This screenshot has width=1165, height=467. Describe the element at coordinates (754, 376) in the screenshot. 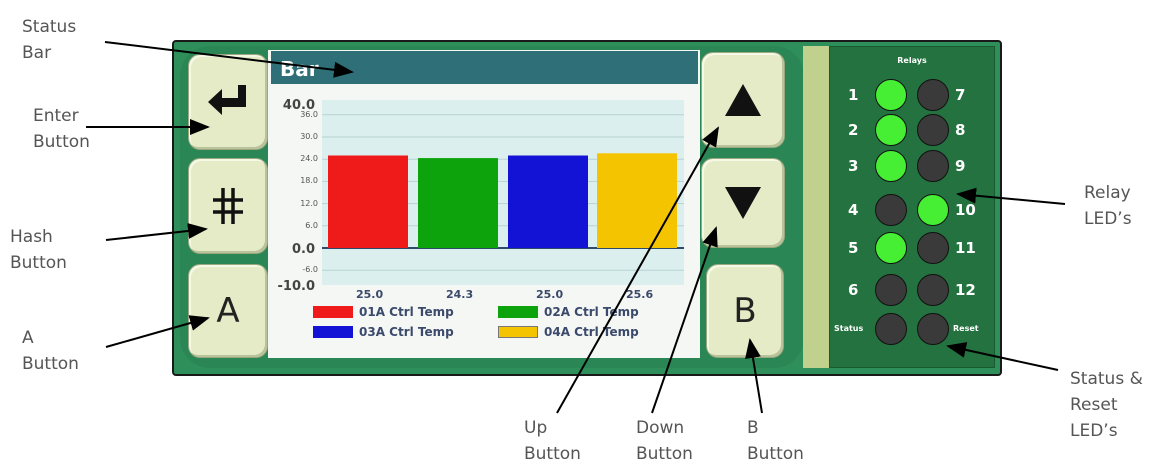

I see `arrow-b-button` at that location.